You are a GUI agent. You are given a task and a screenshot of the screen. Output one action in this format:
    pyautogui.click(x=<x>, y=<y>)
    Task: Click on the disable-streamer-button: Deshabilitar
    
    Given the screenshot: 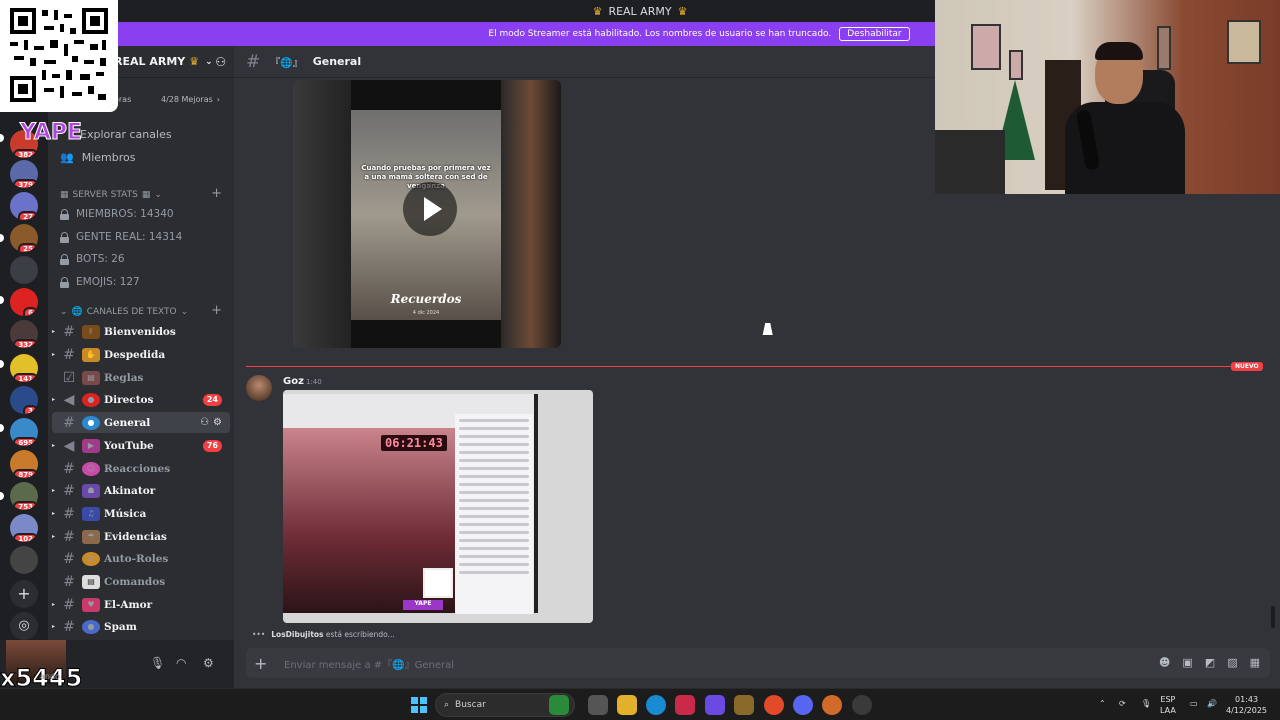 What is the action you would take?
    pyautogui.click(x=874, y=34)
    